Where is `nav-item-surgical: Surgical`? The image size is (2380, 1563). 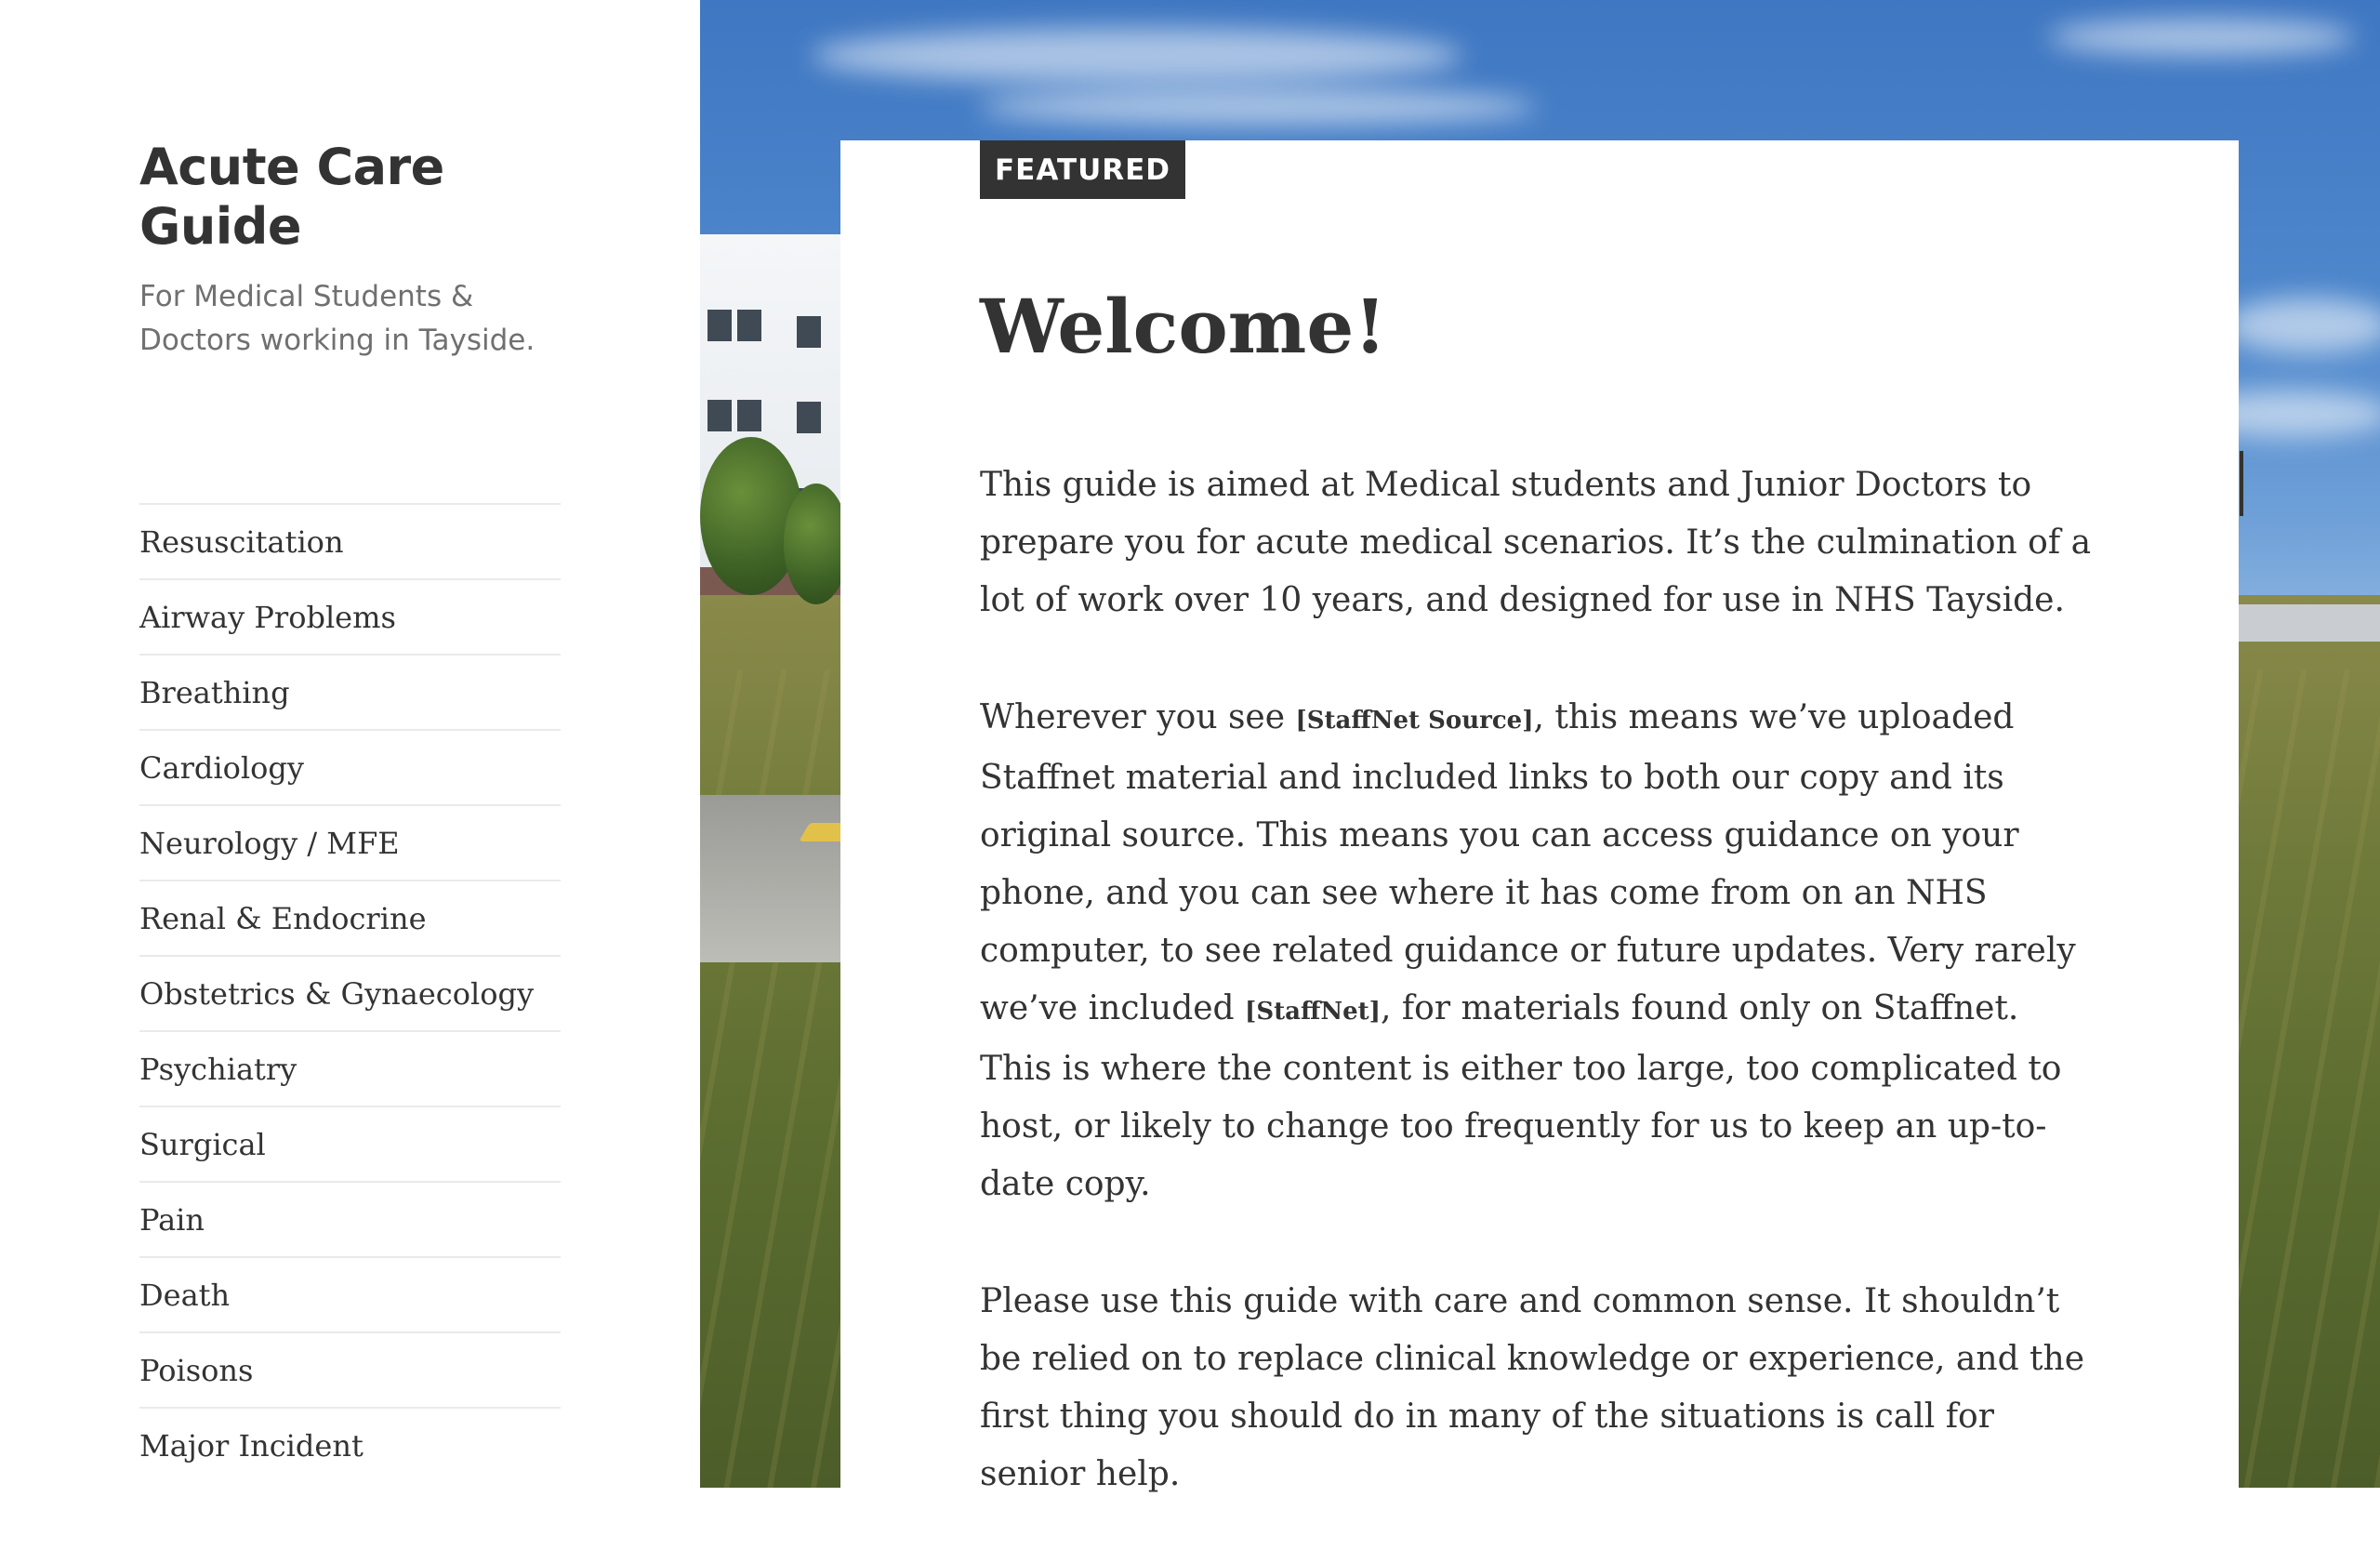
nav-item-surgical: Surgical is located at coordinates (350, 1144).